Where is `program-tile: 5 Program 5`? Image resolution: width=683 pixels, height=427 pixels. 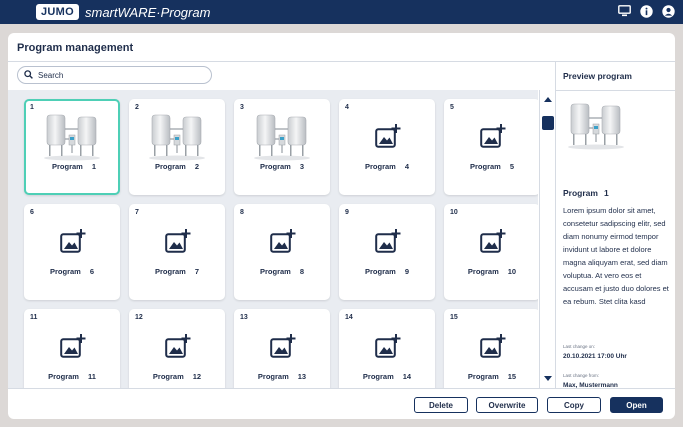
program-tile: 5 Program 5 is located at coordinates (491, 147).